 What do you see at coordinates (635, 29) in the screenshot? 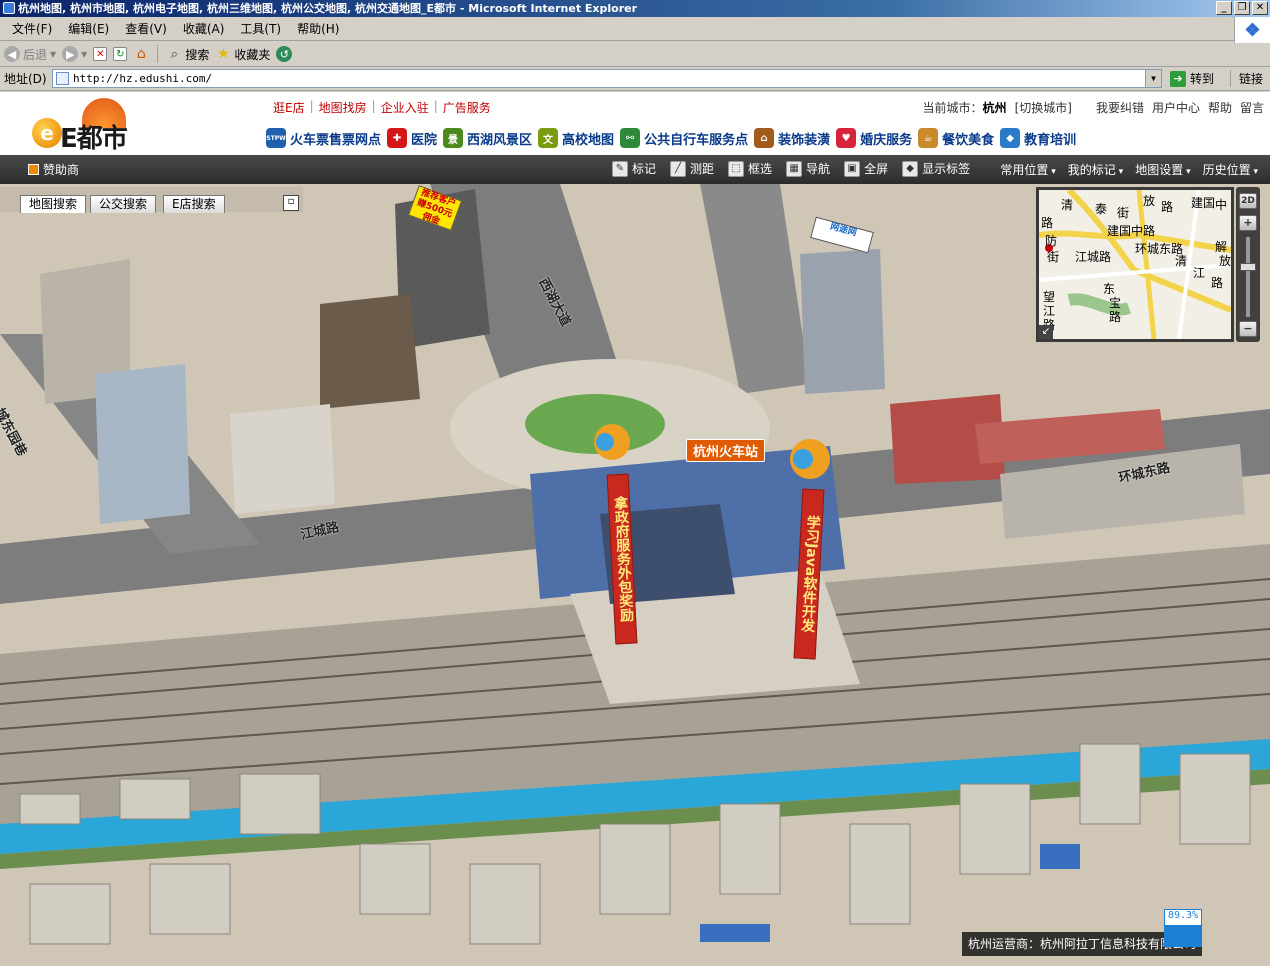
I see `menu-bar: 文件(F) 编辑(E) 查看(V) 收藏(A) 工具(T) 帮助(H)` at bounding box center [635, 29].